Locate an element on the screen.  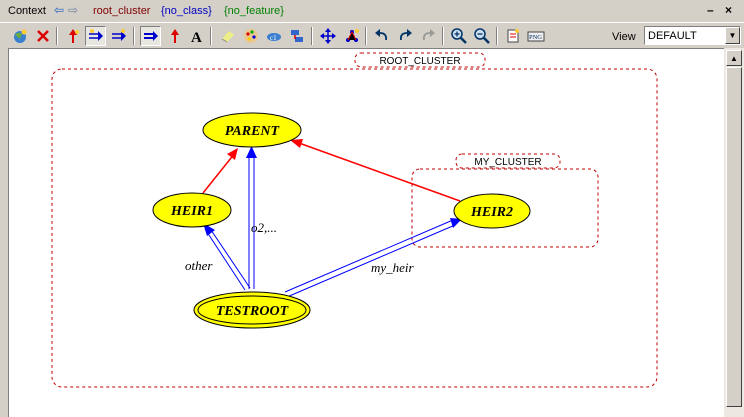
chevron-down-icon: ▼ is located at coordinates (732, 35).